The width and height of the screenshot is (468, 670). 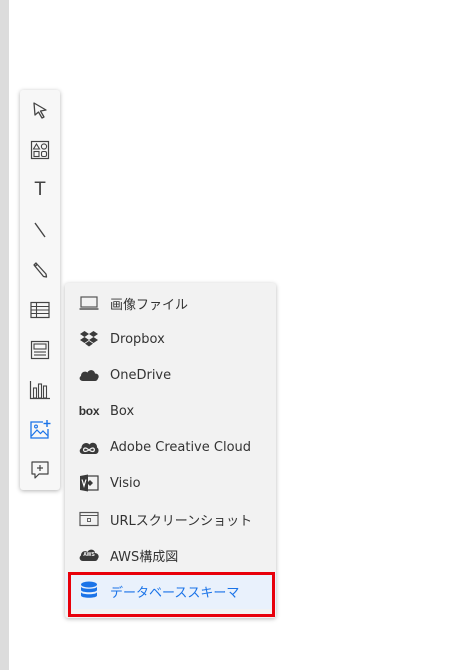 I want to click on menu-item-image-file: 画像ファイル, so click(x=170, y=303).